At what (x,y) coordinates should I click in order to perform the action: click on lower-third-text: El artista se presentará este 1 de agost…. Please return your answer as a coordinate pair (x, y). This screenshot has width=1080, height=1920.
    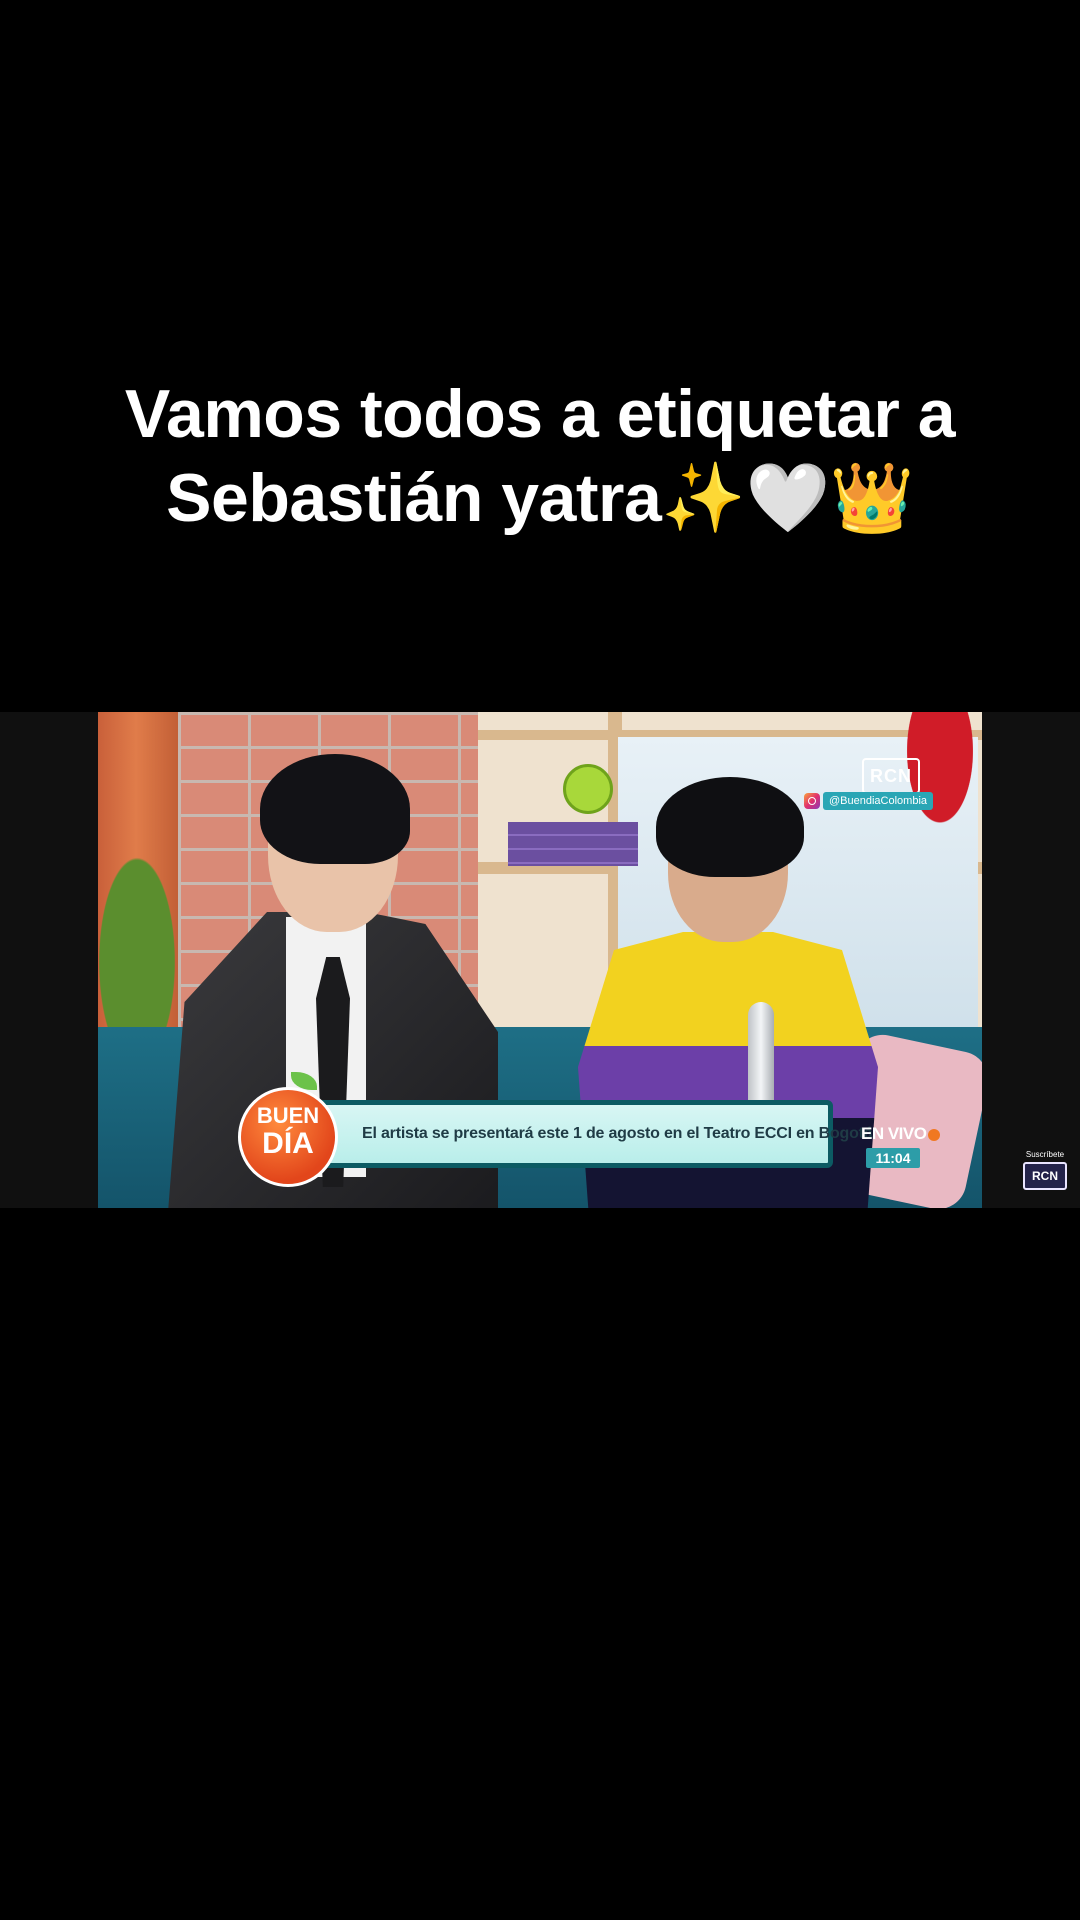
    Looking at the image, I should click on (617, 1133).